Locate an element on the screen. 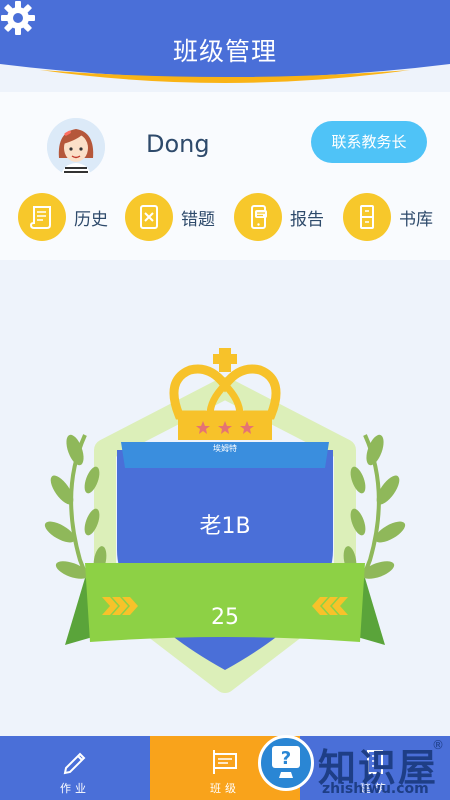 Image resolution: width=450 pixels, height=800 pixels. header-bar: 班级管理 is located at coordinates (225, 46).